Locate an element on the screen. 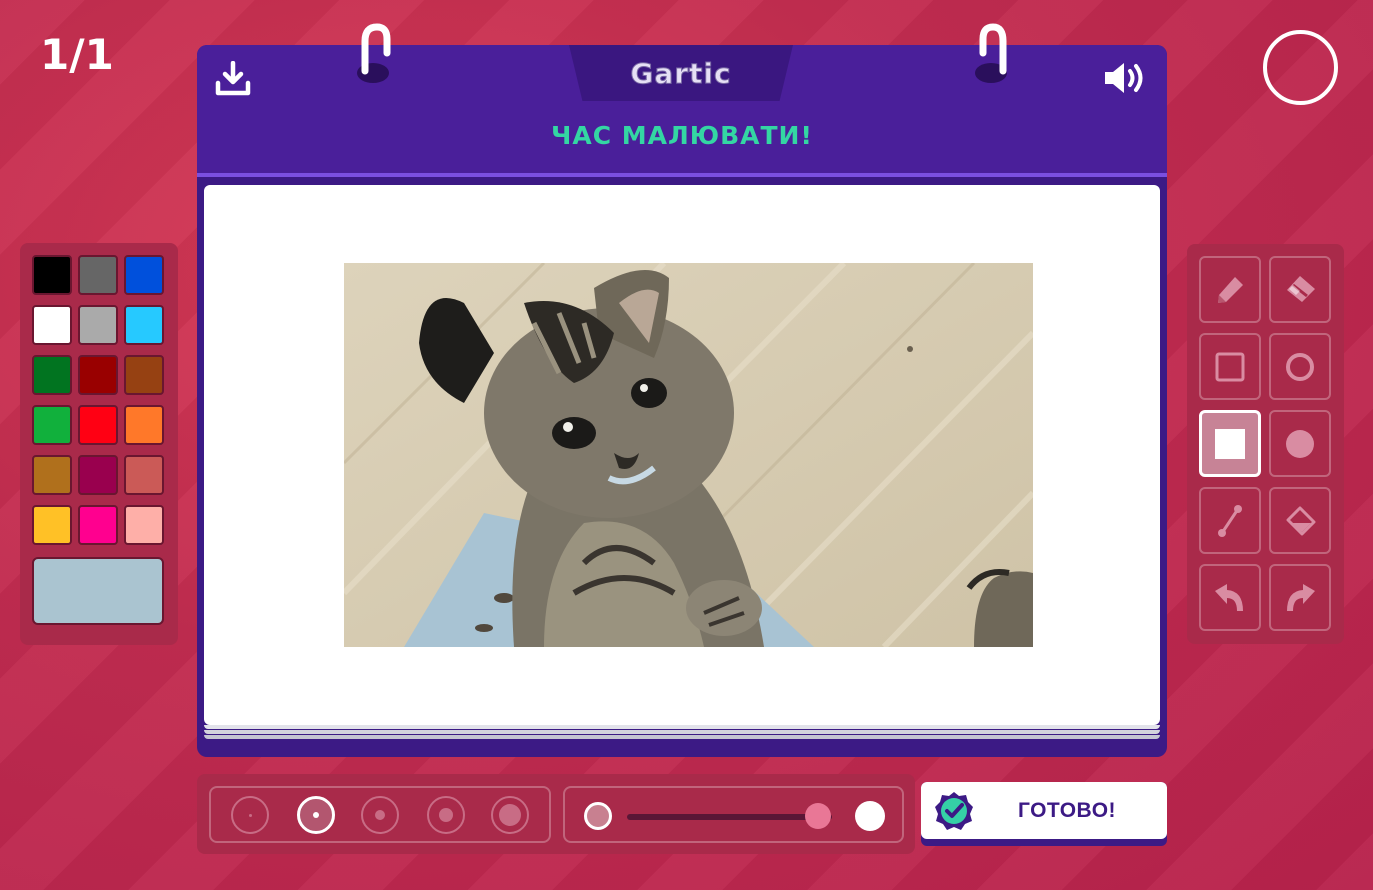  line-tool is located at coordinates (1230, 520).